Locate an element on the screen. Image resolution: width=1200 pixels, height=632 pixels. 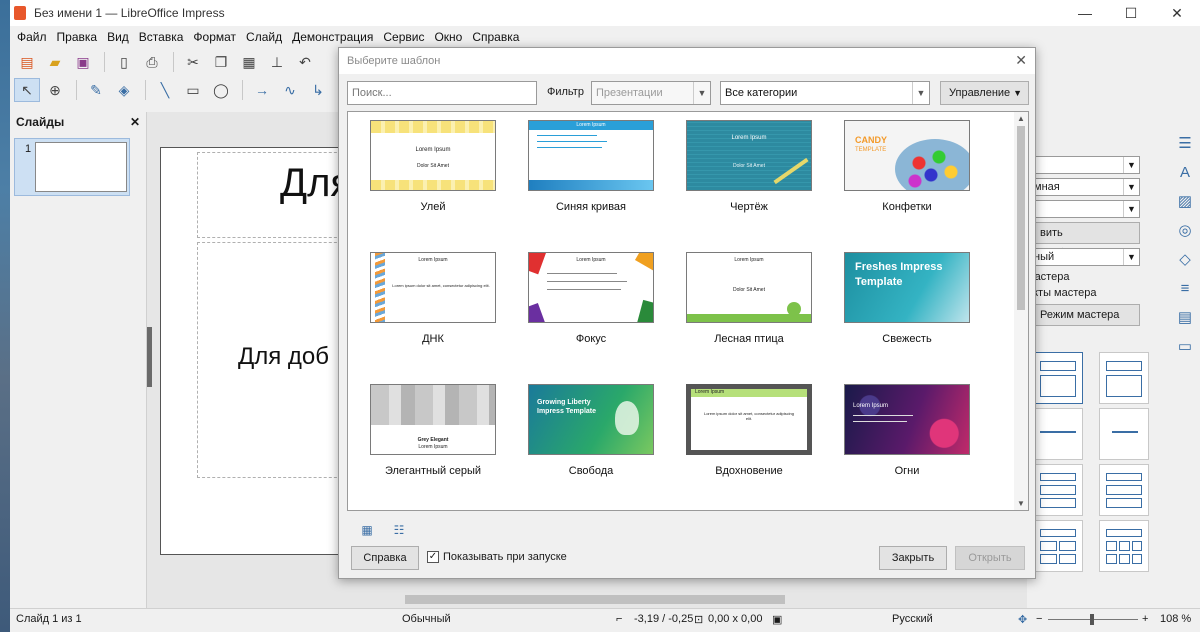
shapes-icon: ◇ is located at coordinates (1185, 259).